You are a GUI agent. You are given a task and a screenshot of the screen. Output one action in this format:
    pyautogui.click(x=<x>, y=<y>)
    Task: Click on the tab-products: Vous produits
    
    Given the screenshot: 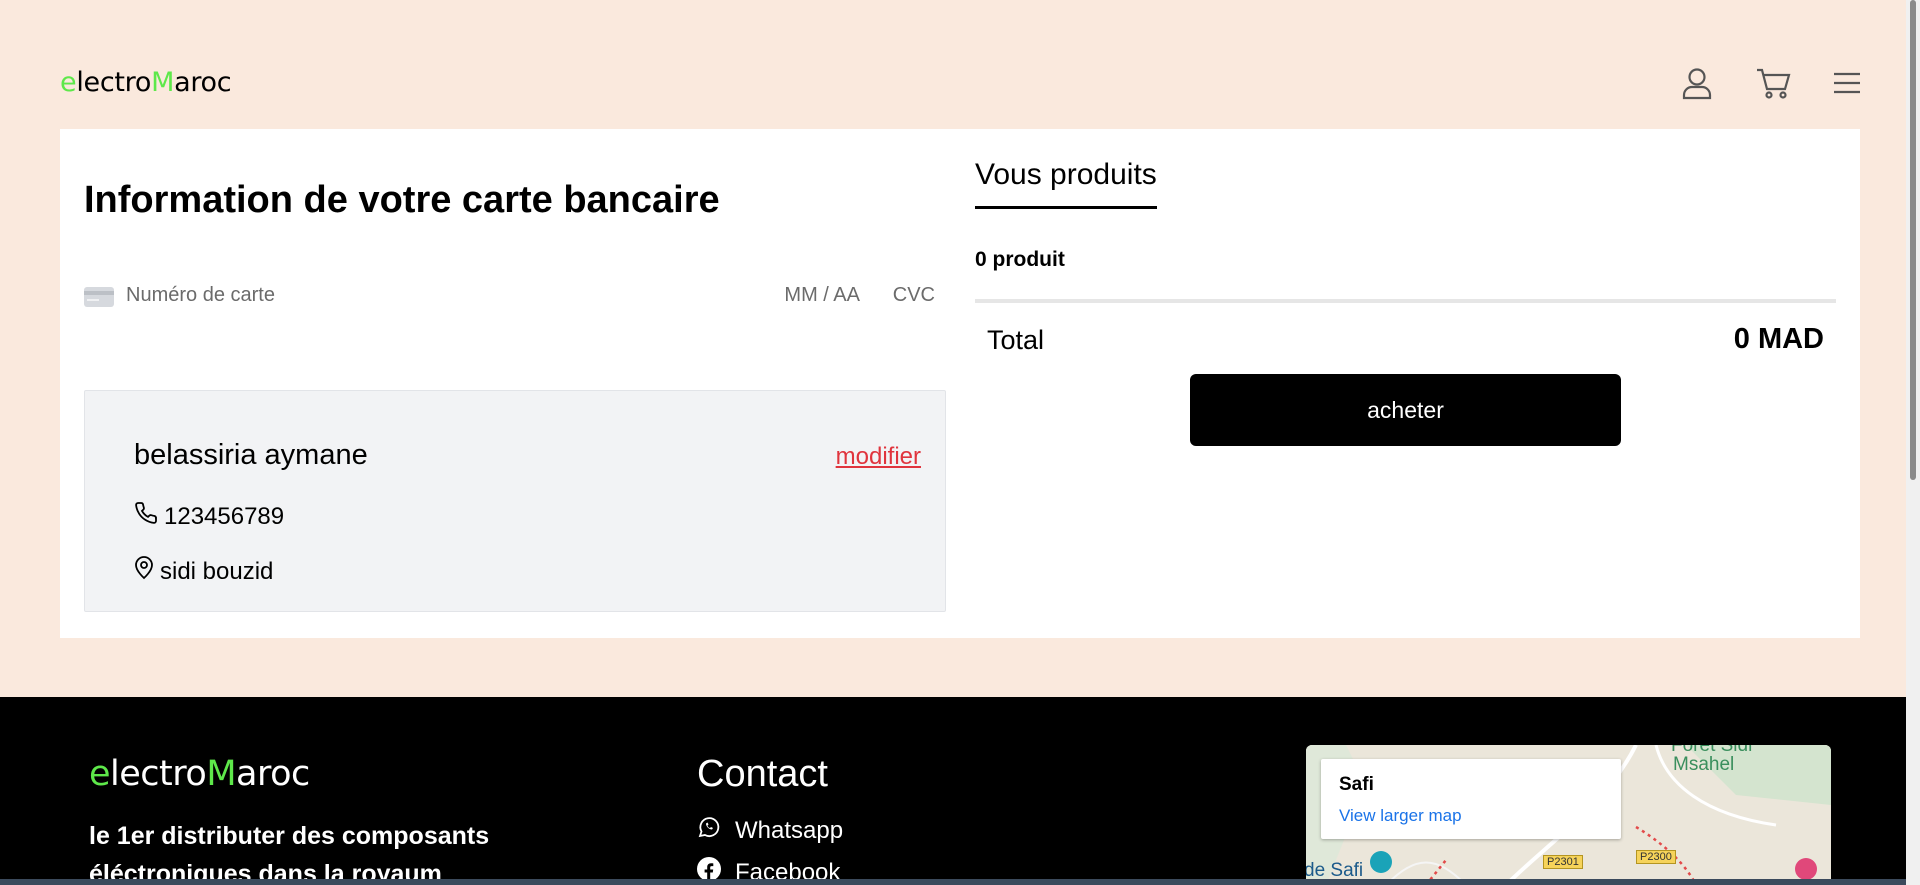 What is the action you would take?
    pyautogui.click(x=1066, y=183)
    